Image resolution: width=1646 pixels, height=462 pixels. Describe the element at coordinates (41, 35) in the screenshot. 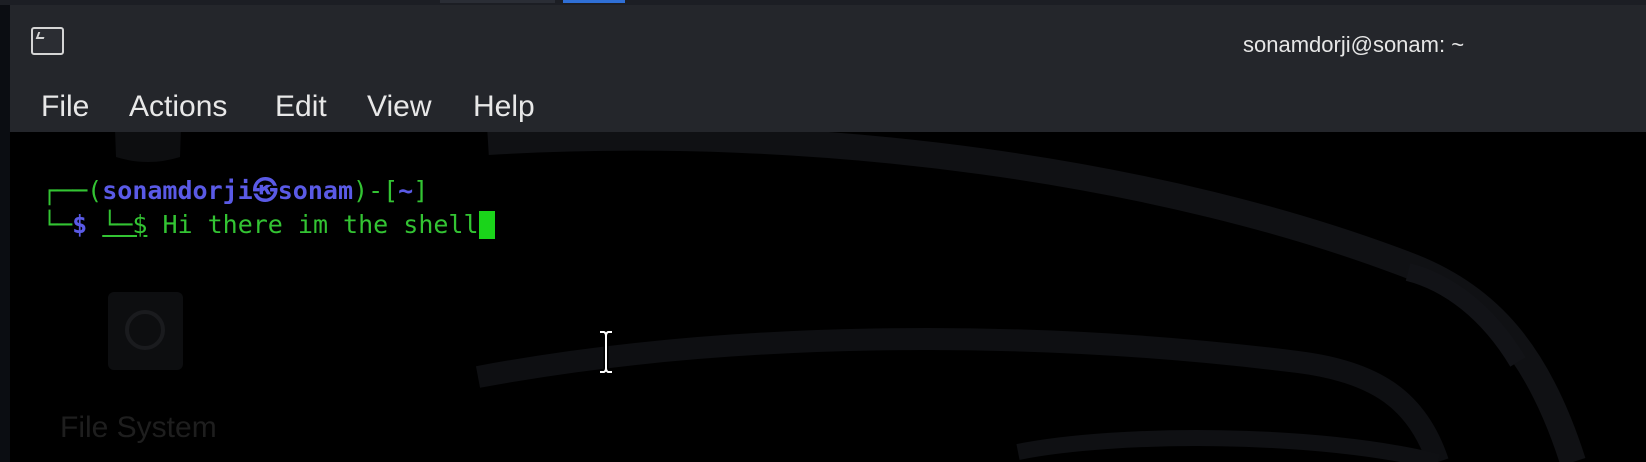

I see `terminal-prompt-glyph` at that location.